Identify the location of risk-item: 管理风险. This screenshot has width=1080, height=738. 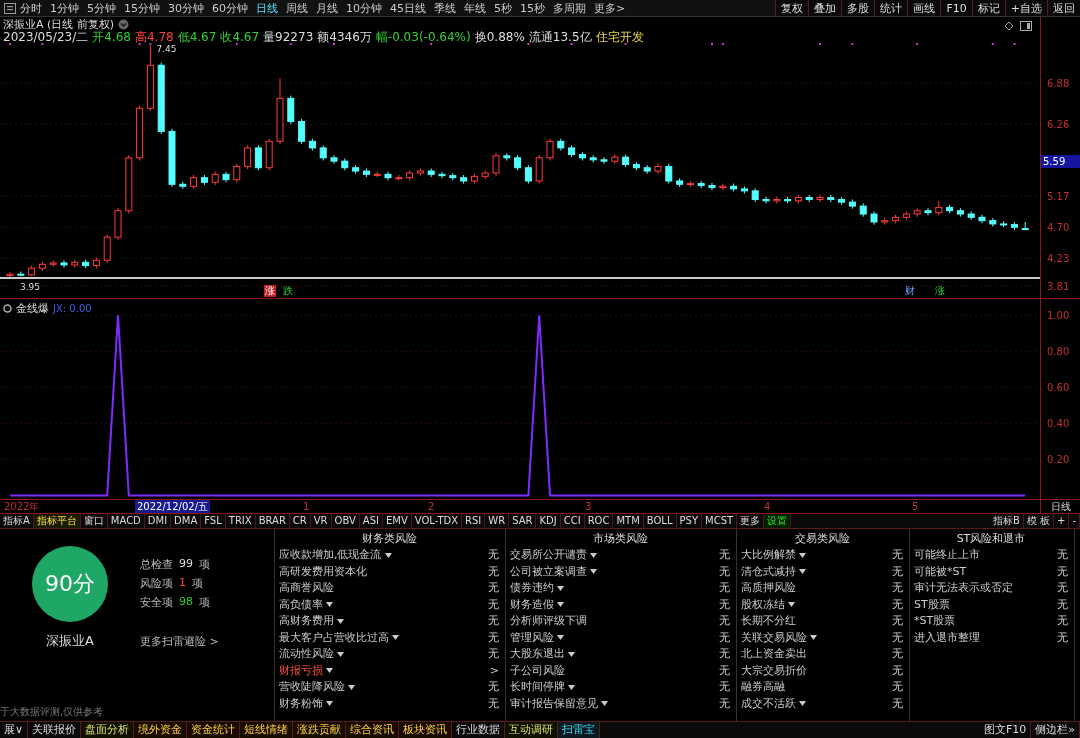
(532, 637).